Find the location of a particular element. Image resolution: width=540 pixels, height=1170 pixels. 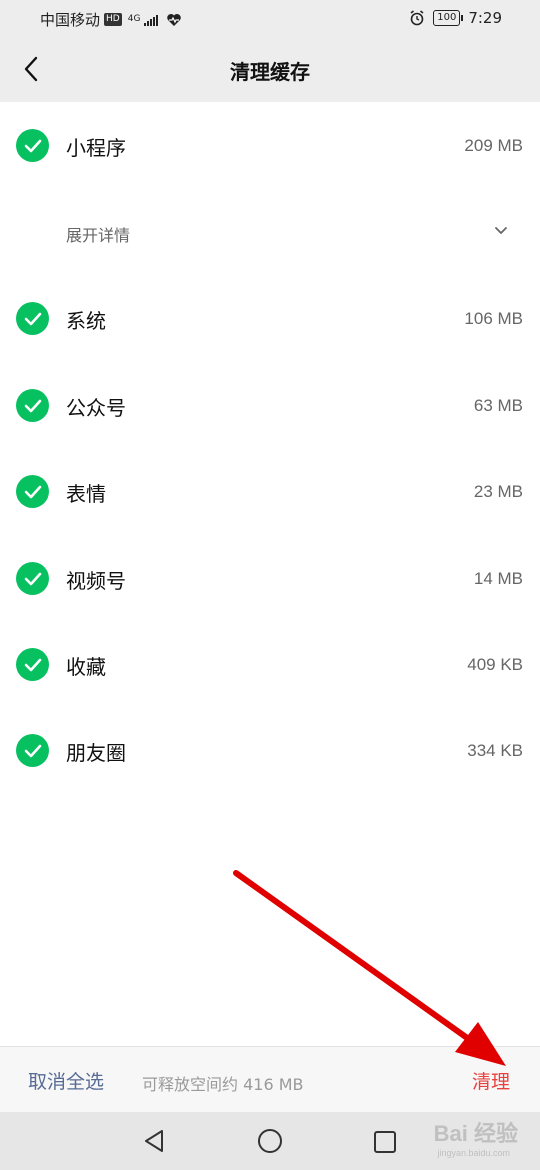

cache-item-size: 23 MB is located at coordinates (498, 491).